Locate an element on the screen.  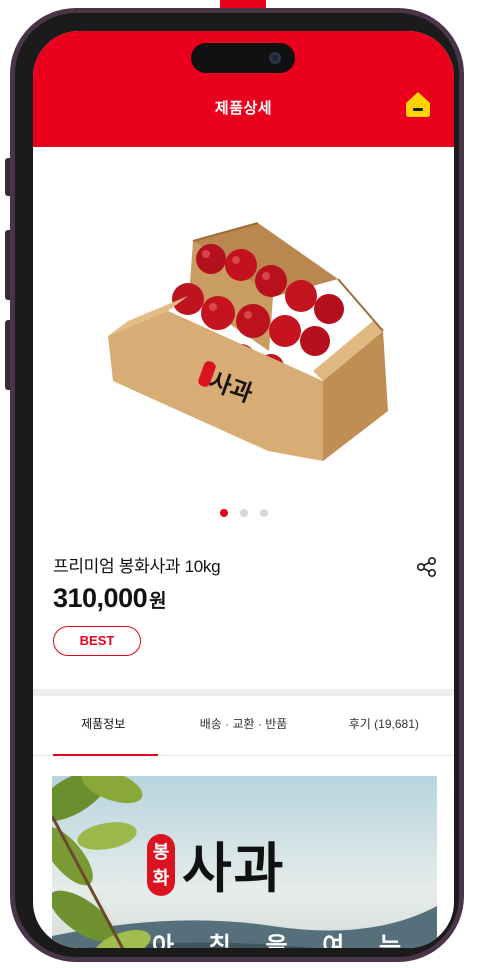
product-price: 310,000 원 is located at coordinates (110, 598).